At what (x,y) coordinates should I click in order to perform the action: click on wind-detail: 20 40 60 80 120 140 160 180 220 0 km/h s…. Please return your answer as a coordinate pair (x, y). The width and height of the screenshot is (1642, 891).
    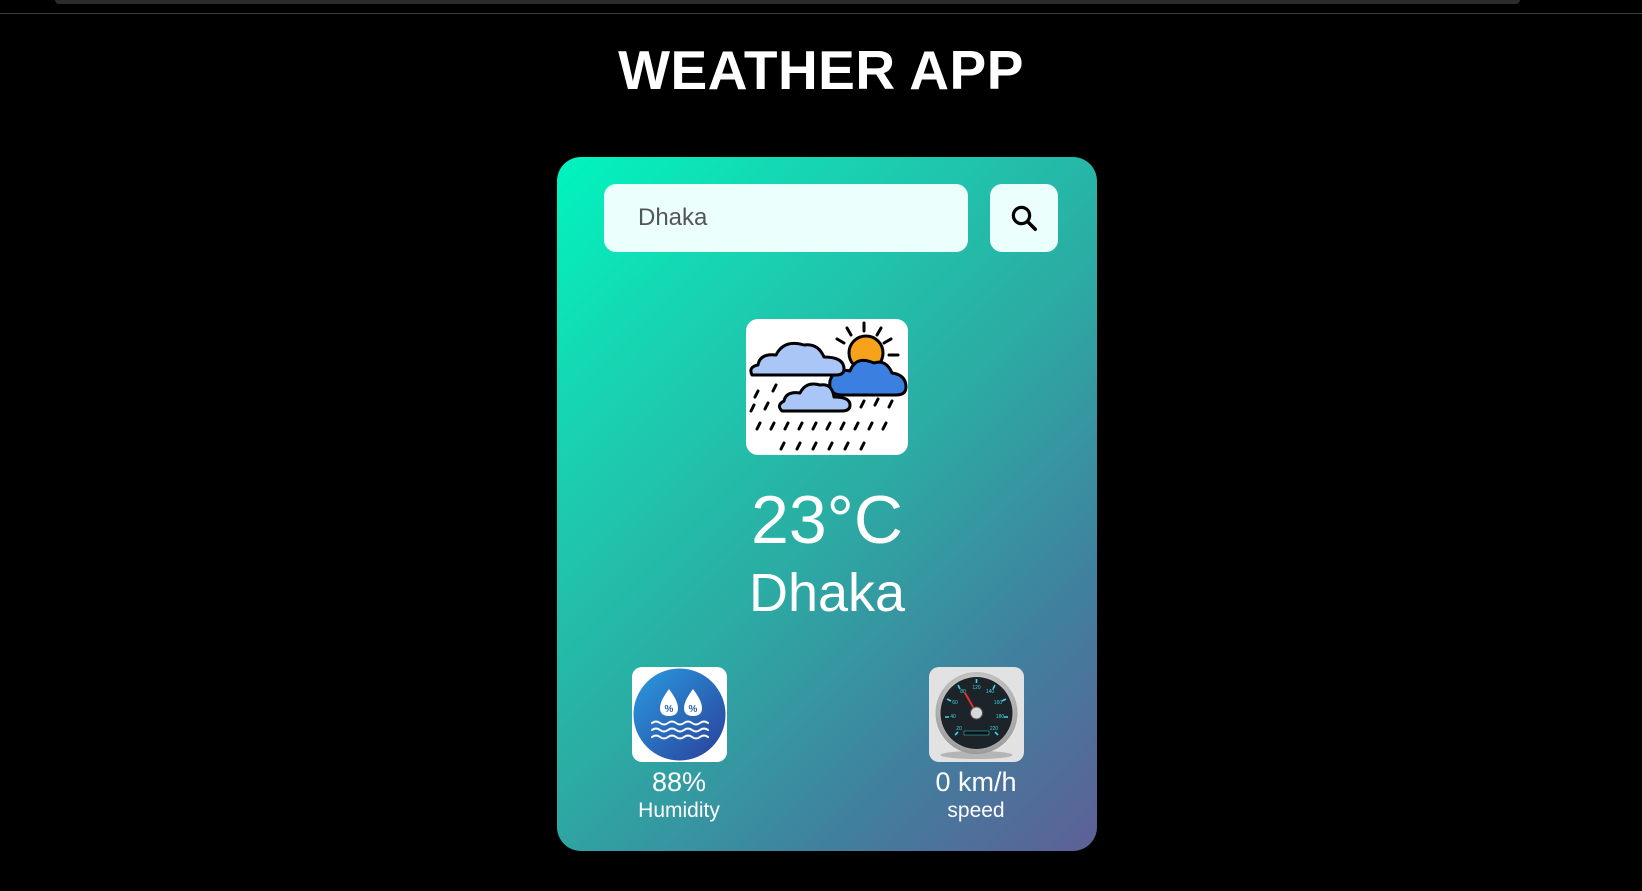
    Looking at the image, I should click on (976, 745).